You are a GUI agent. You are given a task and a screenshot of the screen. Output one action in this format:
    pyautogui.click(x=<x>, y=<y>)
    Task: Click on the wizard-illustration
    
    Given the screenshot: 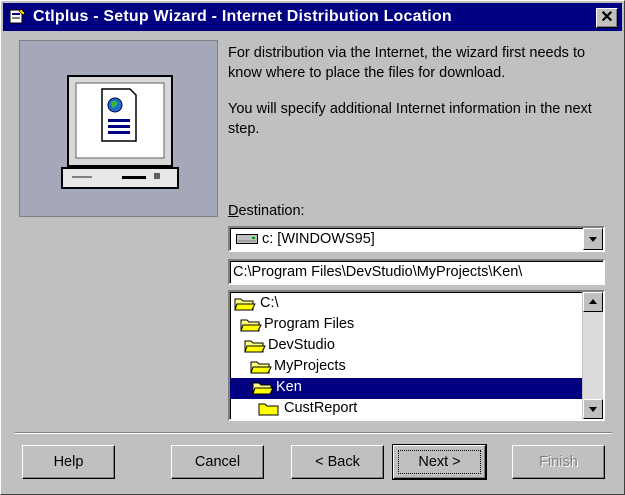 What is the action you would take?
    pyautogui.click(x=118, y=128)
    